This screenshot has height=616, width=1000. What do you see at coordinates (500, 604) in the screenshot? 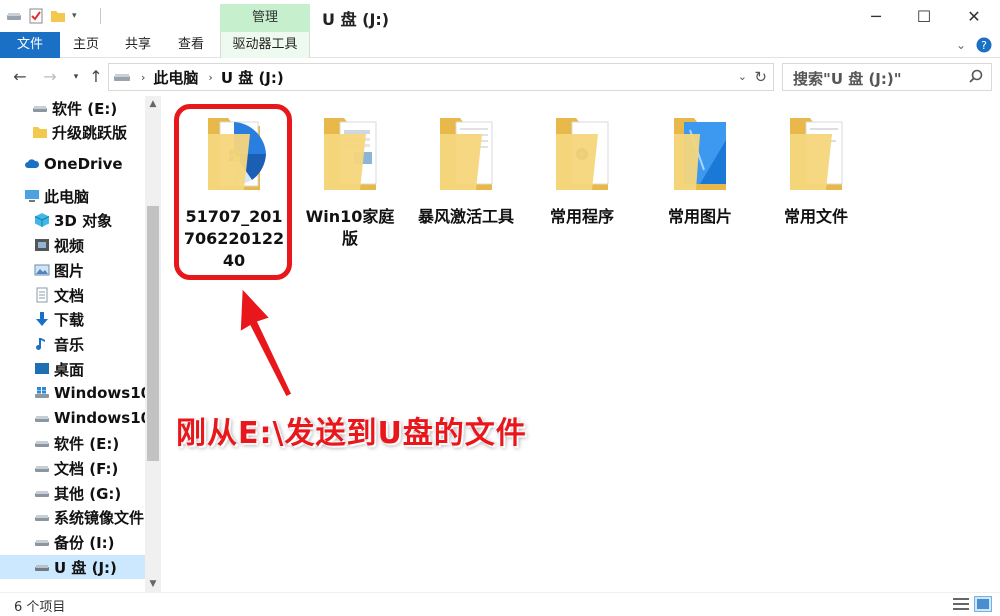
I see `status-bar: 6 个项目` at bounding box center [500, 604].